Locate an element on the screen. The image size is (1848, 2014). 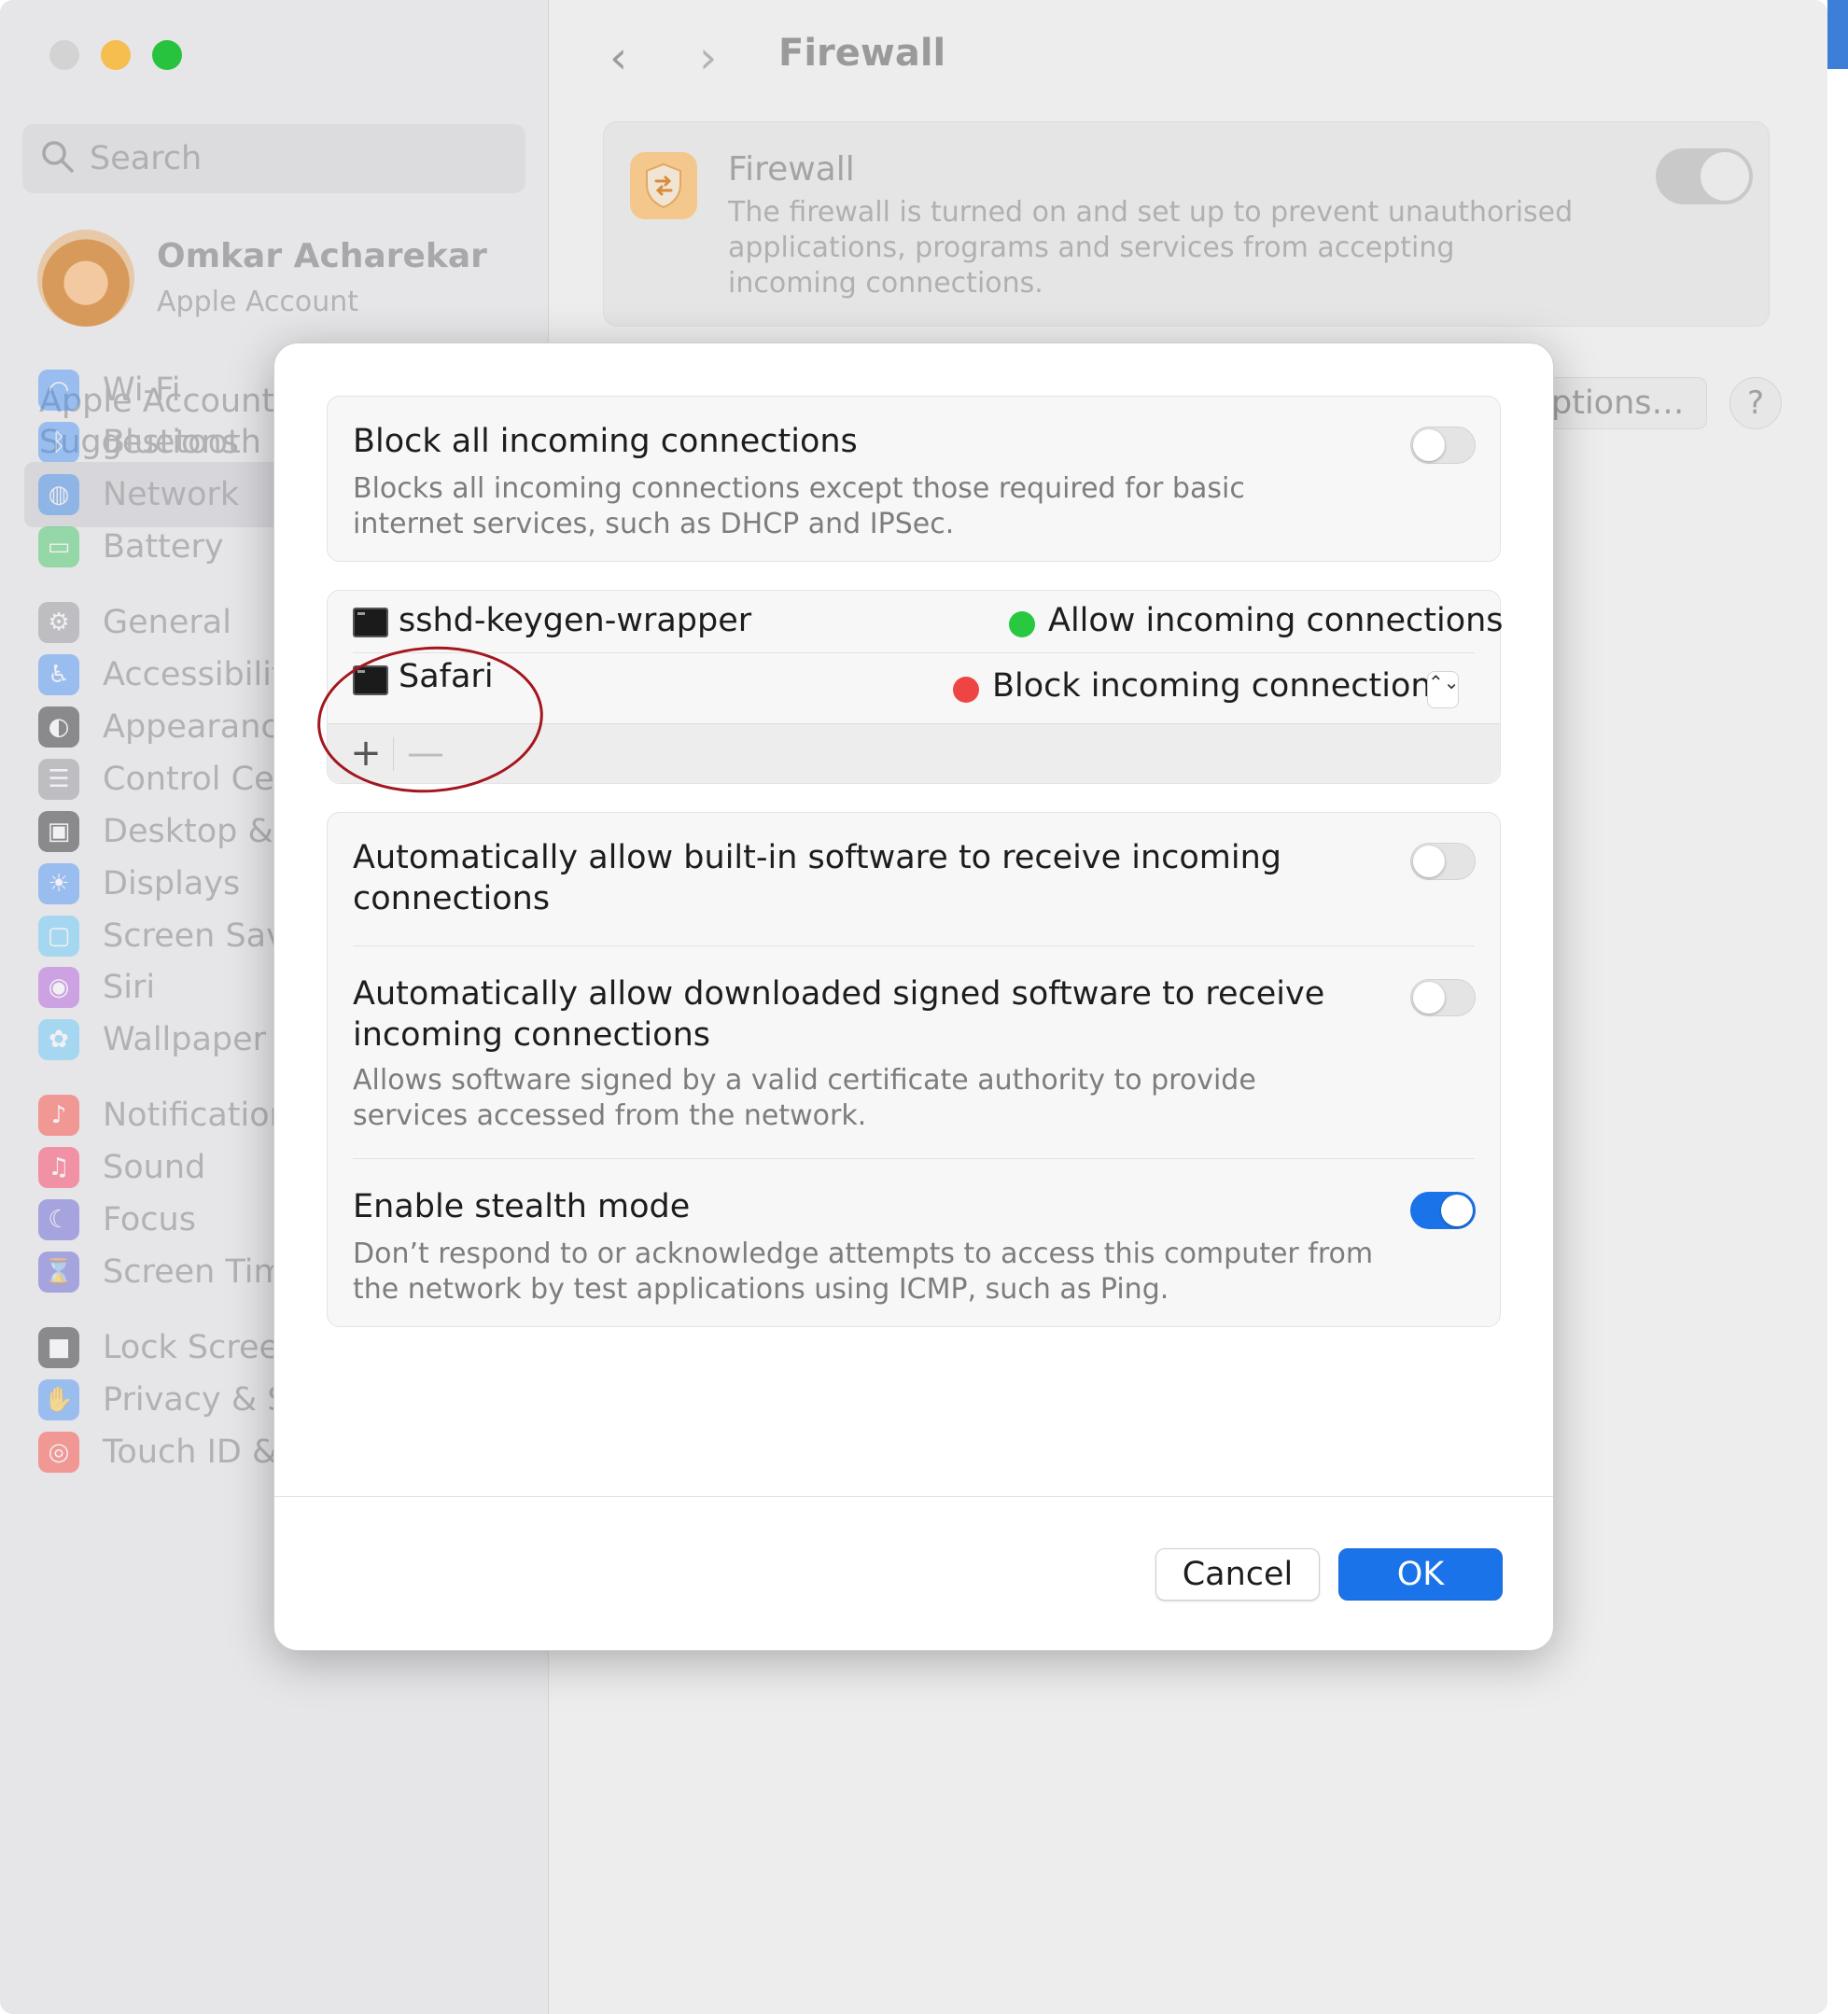
block-all-toggle is located at coordinates (1443, 445).